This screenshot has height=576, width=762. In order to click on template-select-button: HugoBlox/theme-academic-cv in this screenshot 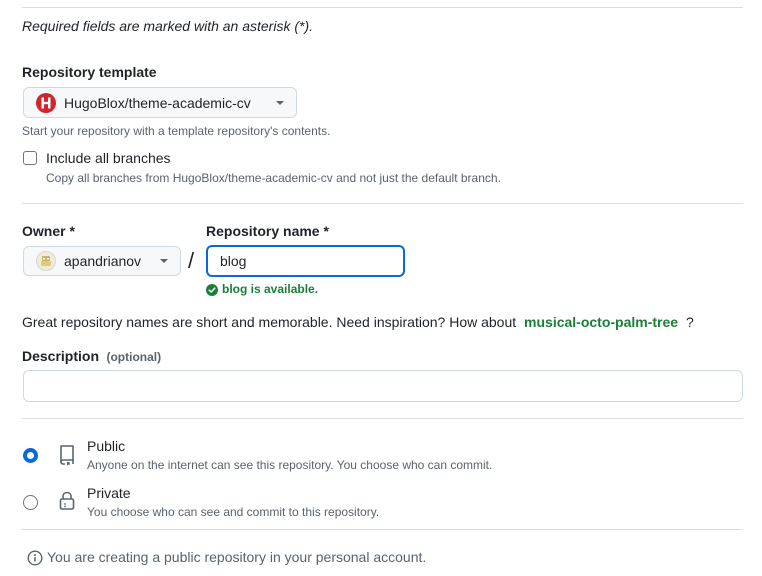, I will do `click(160, 102)`.